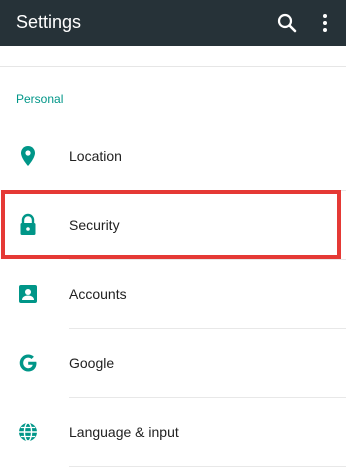  What do you see at coordinates (171, 224) in the screenshot?
I see `security-highlight-box` at bounding box center [171, 224].